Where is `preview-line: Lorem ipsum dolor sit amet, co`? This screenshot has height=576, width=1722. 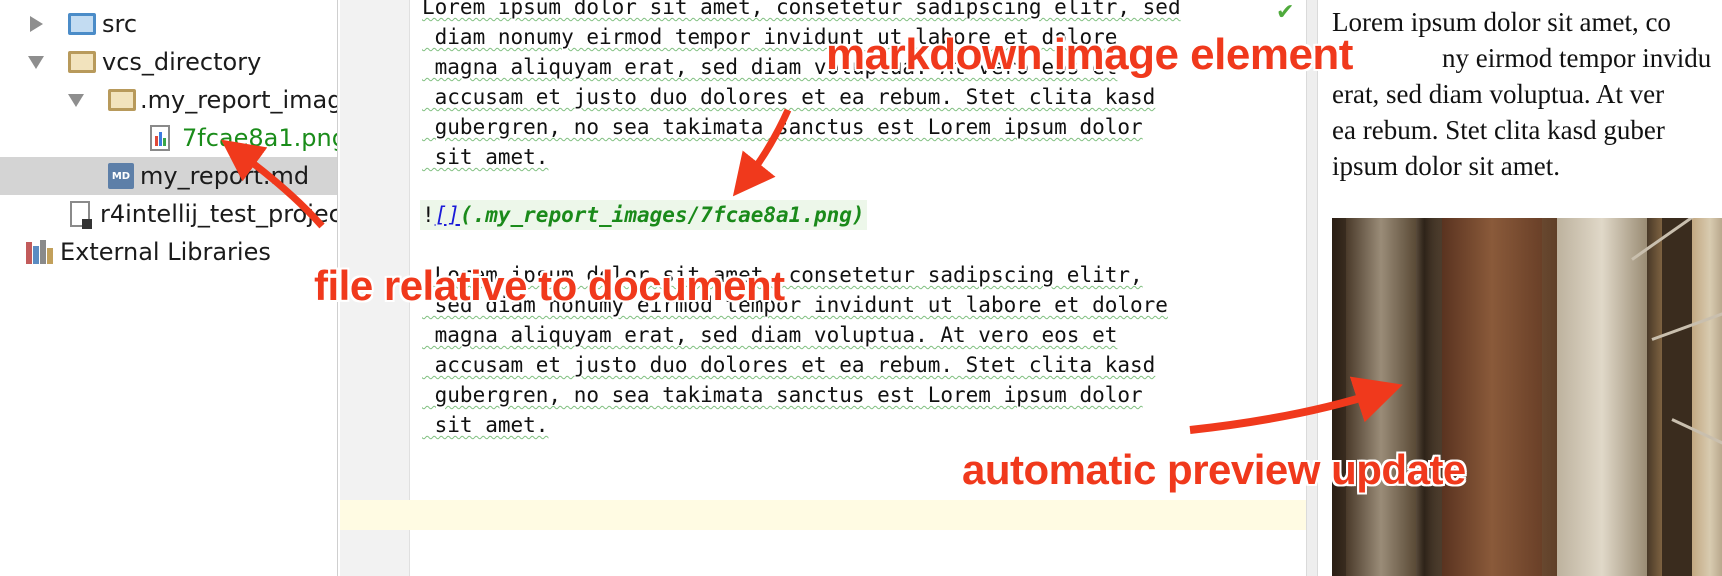 preview-line: Lorem ipsum dolor sit amet, co is located at coordinates (1501, 22).